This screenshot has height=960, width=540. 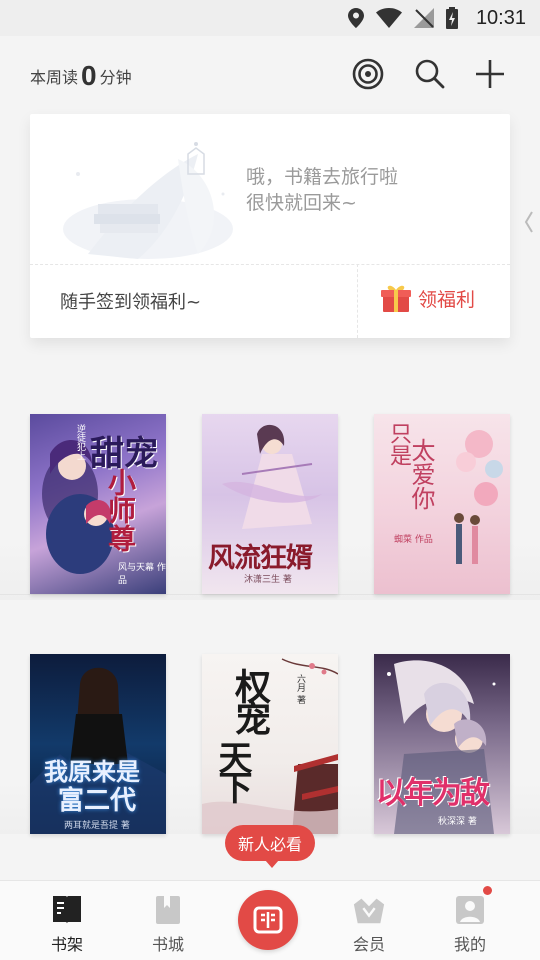 I want to click on profile-icon, so click(x=470, y=910).